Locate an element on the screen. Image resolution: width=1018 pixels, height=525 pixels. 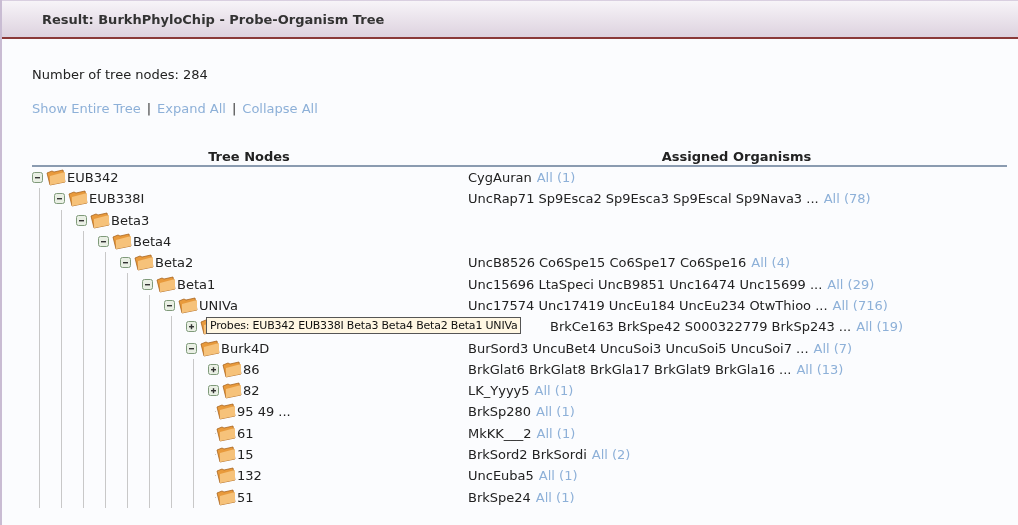
tree-node-label: EUB342 is located at coordinates (93, 178).